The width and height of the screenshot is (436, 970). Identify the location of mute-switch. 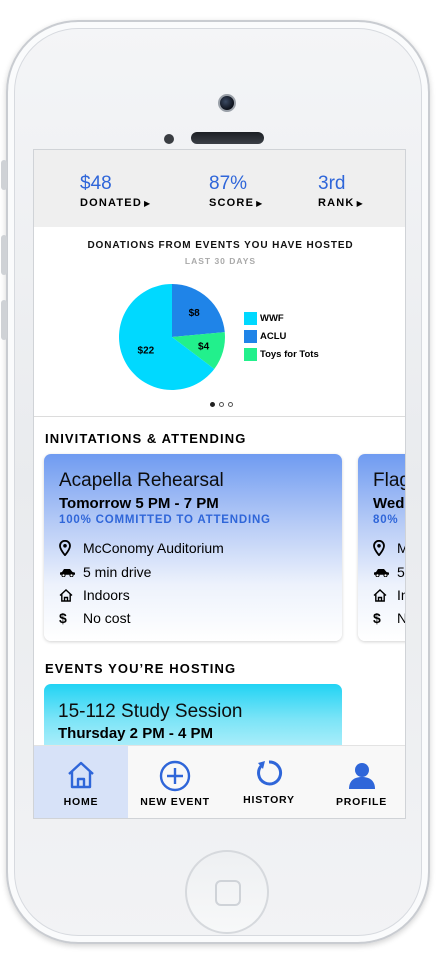
(4, 175).